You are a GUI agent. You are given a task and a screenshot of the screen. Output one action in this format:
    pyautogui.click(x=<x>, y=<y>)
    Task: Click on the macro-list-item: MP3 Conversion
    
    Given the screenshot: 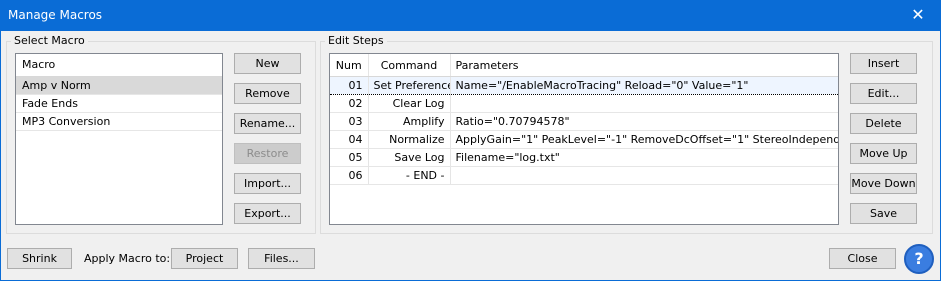 What is the action you would take?
    pyautogui.click(x=119, y=122)
    